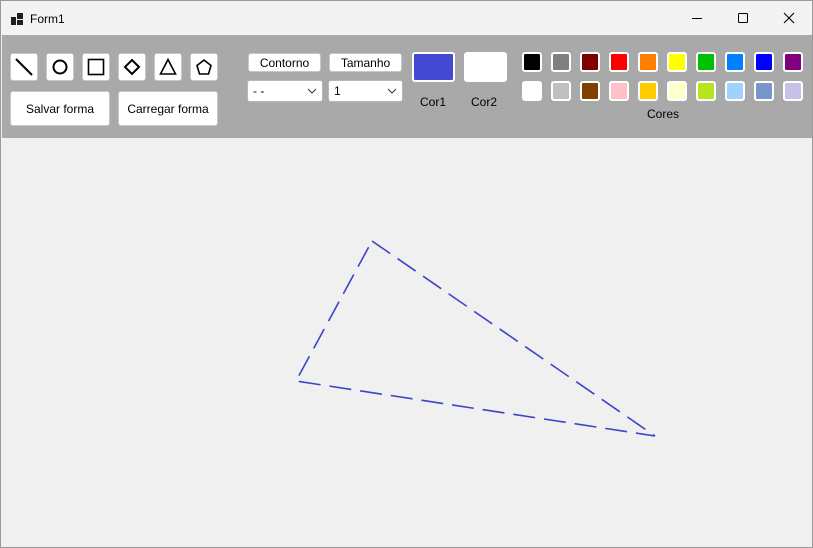  I want to click on color1-label: Cor1, so click(433, 102).